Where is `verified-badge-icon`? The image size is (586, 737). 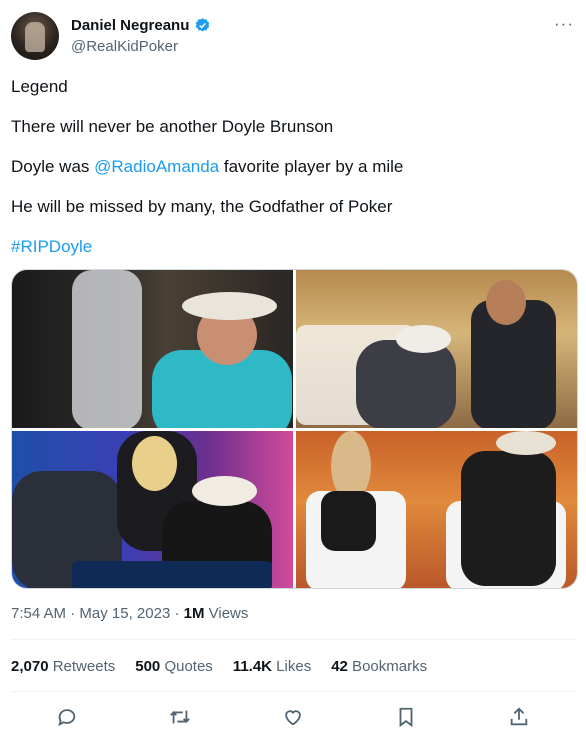
verified-badge-icon is located at coordinates (202, 25).